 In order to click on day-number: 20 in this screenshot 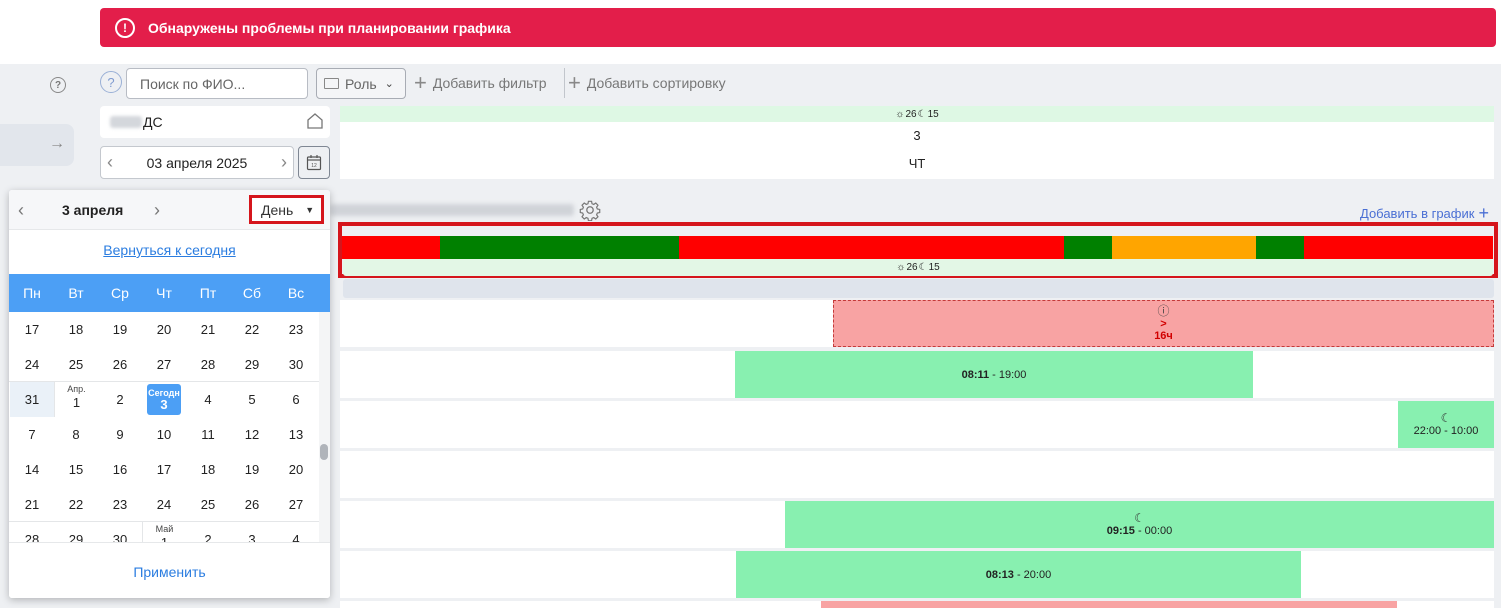, I will do `click(296, 469)`.